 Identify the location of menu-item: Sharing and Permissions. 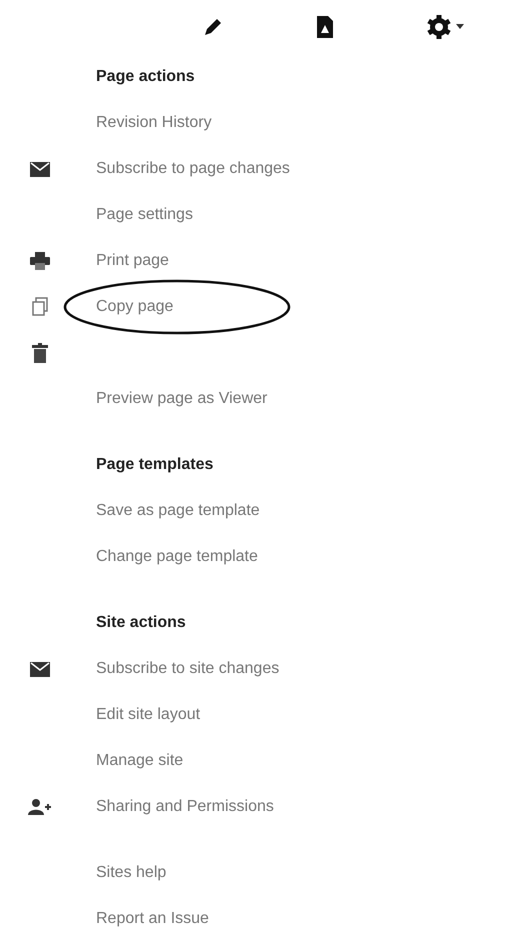
(185, 807).